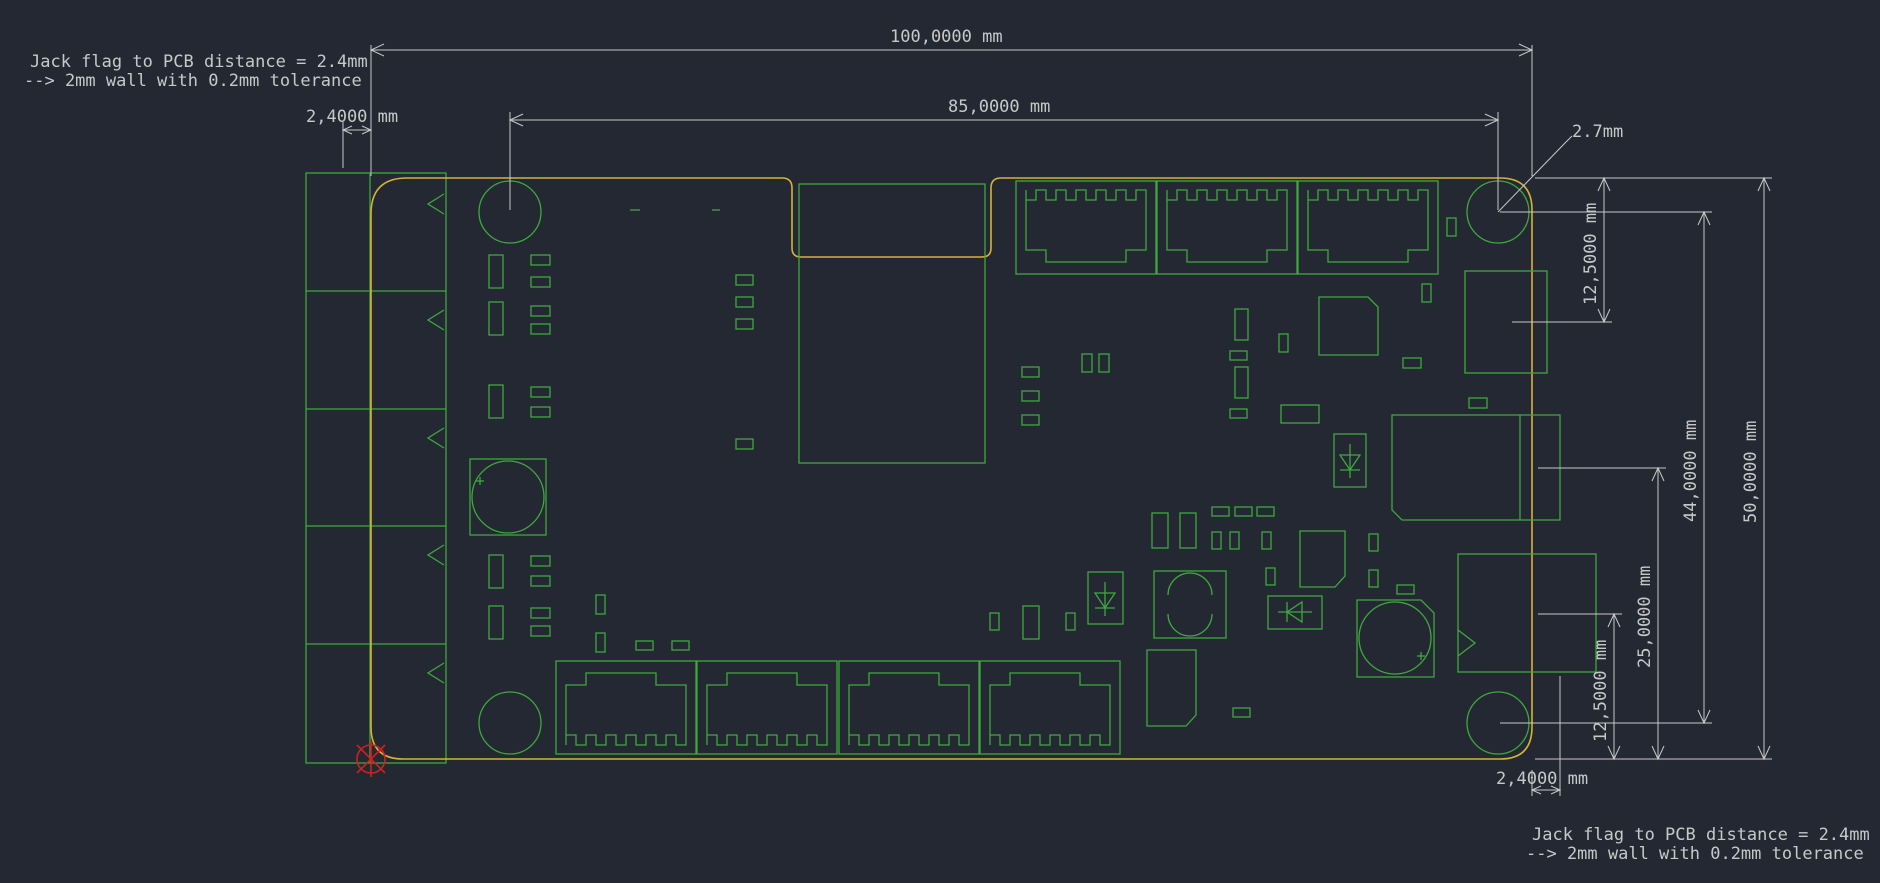 Image resolution: width=1880 pixels, height=883 pixels. What do you see at coordinates (1597, 132) in the screenshot?
I see `dimension-corner-radius-label: 2.7mm` at bounding box center [1597, 132].